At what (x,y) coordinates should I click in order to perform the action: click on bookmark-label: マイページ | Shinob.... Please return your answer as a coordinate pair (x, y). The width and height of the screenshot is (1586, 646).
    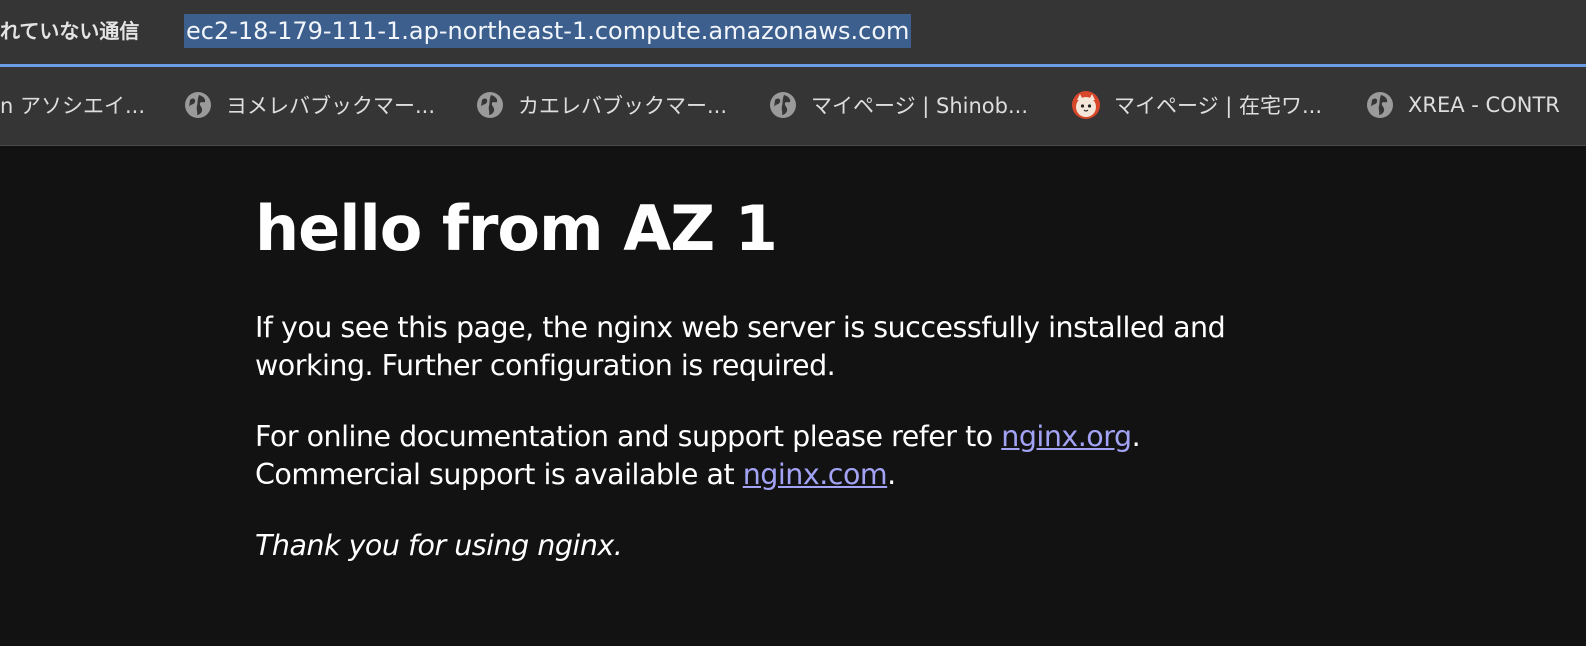
    Looking at the image, I should click on (919, 106).